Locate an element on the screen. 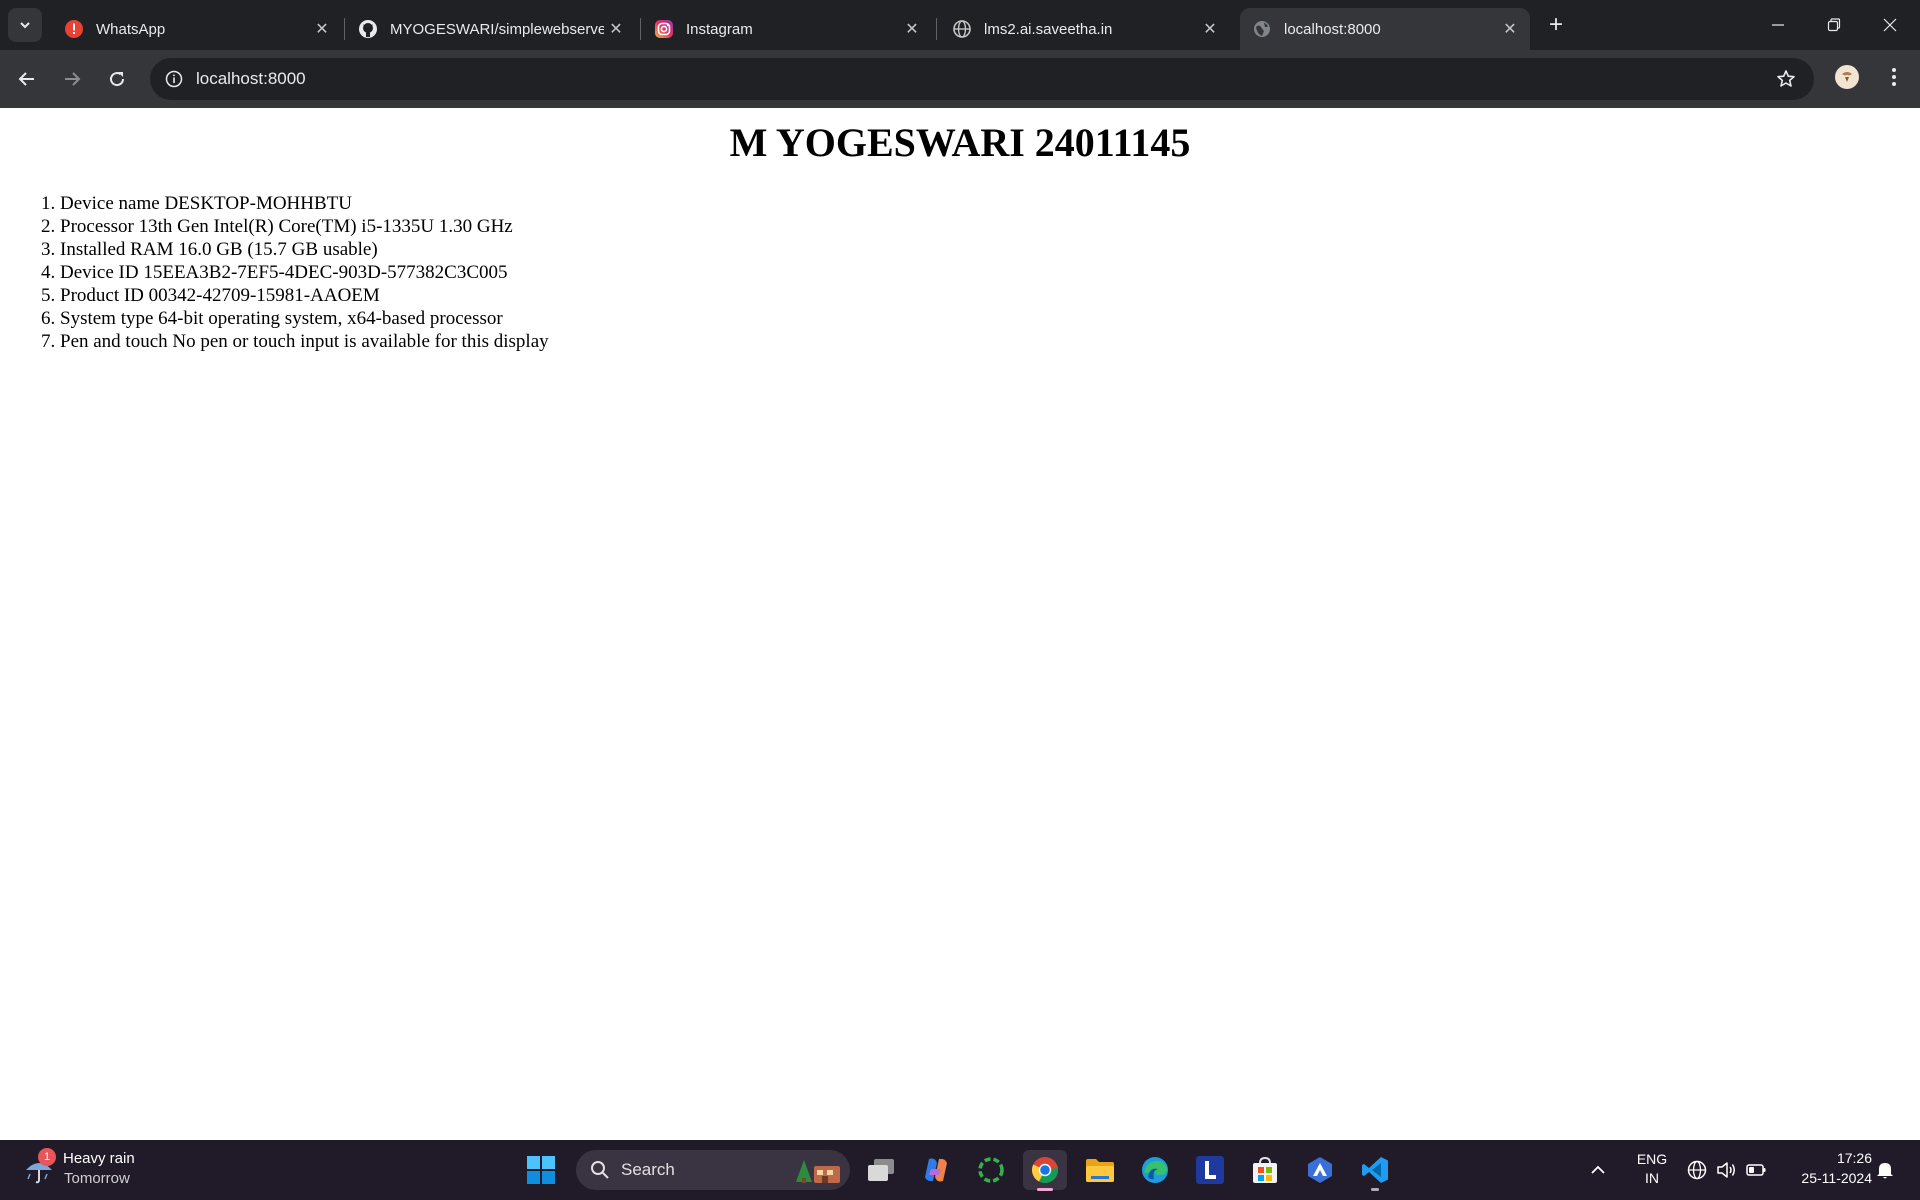 The height and width of the screenshot is (1200, 1920). tab-title: lms2.ai.saveetha.in is located at coordinates (1048, 29).